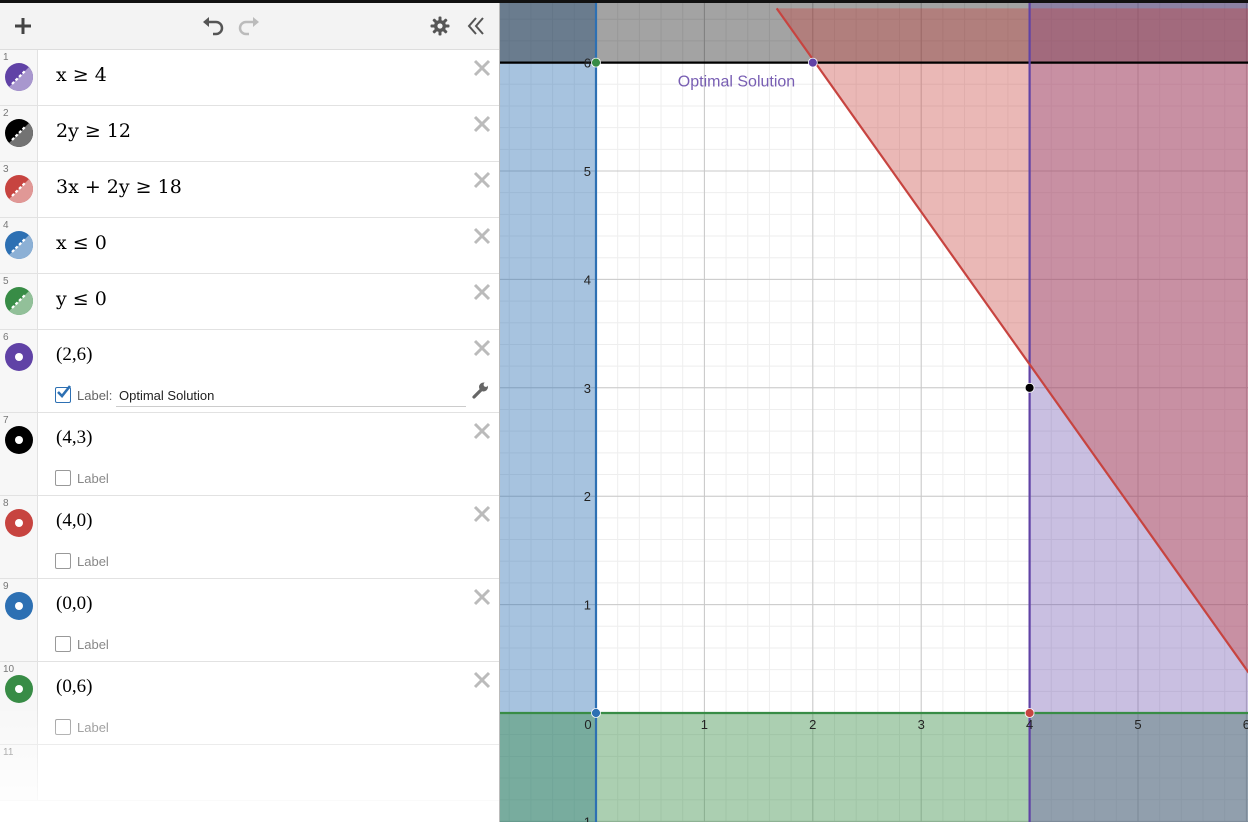 The image size is (1248, 822). Describe the element at coordinates (249, 703) in the screenshot. I see `expression-row: 10 (0,6) Label` at that location.